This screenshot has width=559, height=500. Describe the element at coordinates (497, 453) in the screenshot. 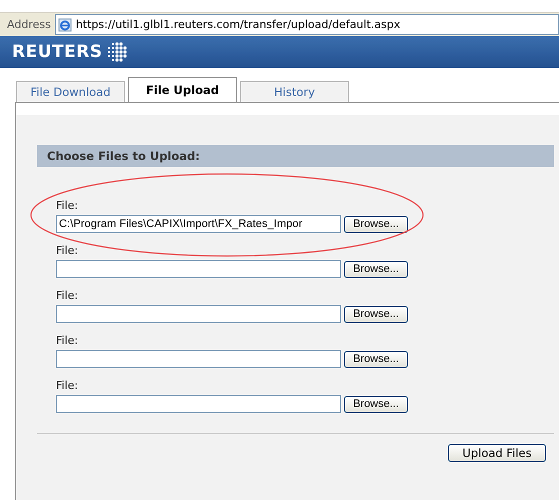

I see `upload-files-button: Upload Files` at that location.